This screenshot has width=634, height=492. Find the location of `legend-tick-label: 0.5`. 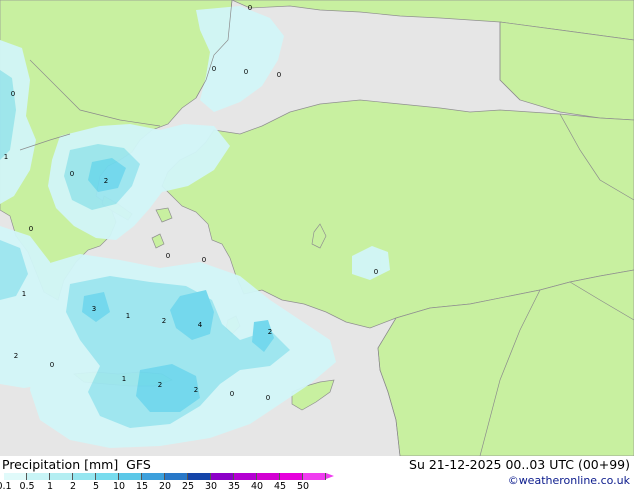

legend-tick-label: 0.5 is located at coordinates (27, 486).